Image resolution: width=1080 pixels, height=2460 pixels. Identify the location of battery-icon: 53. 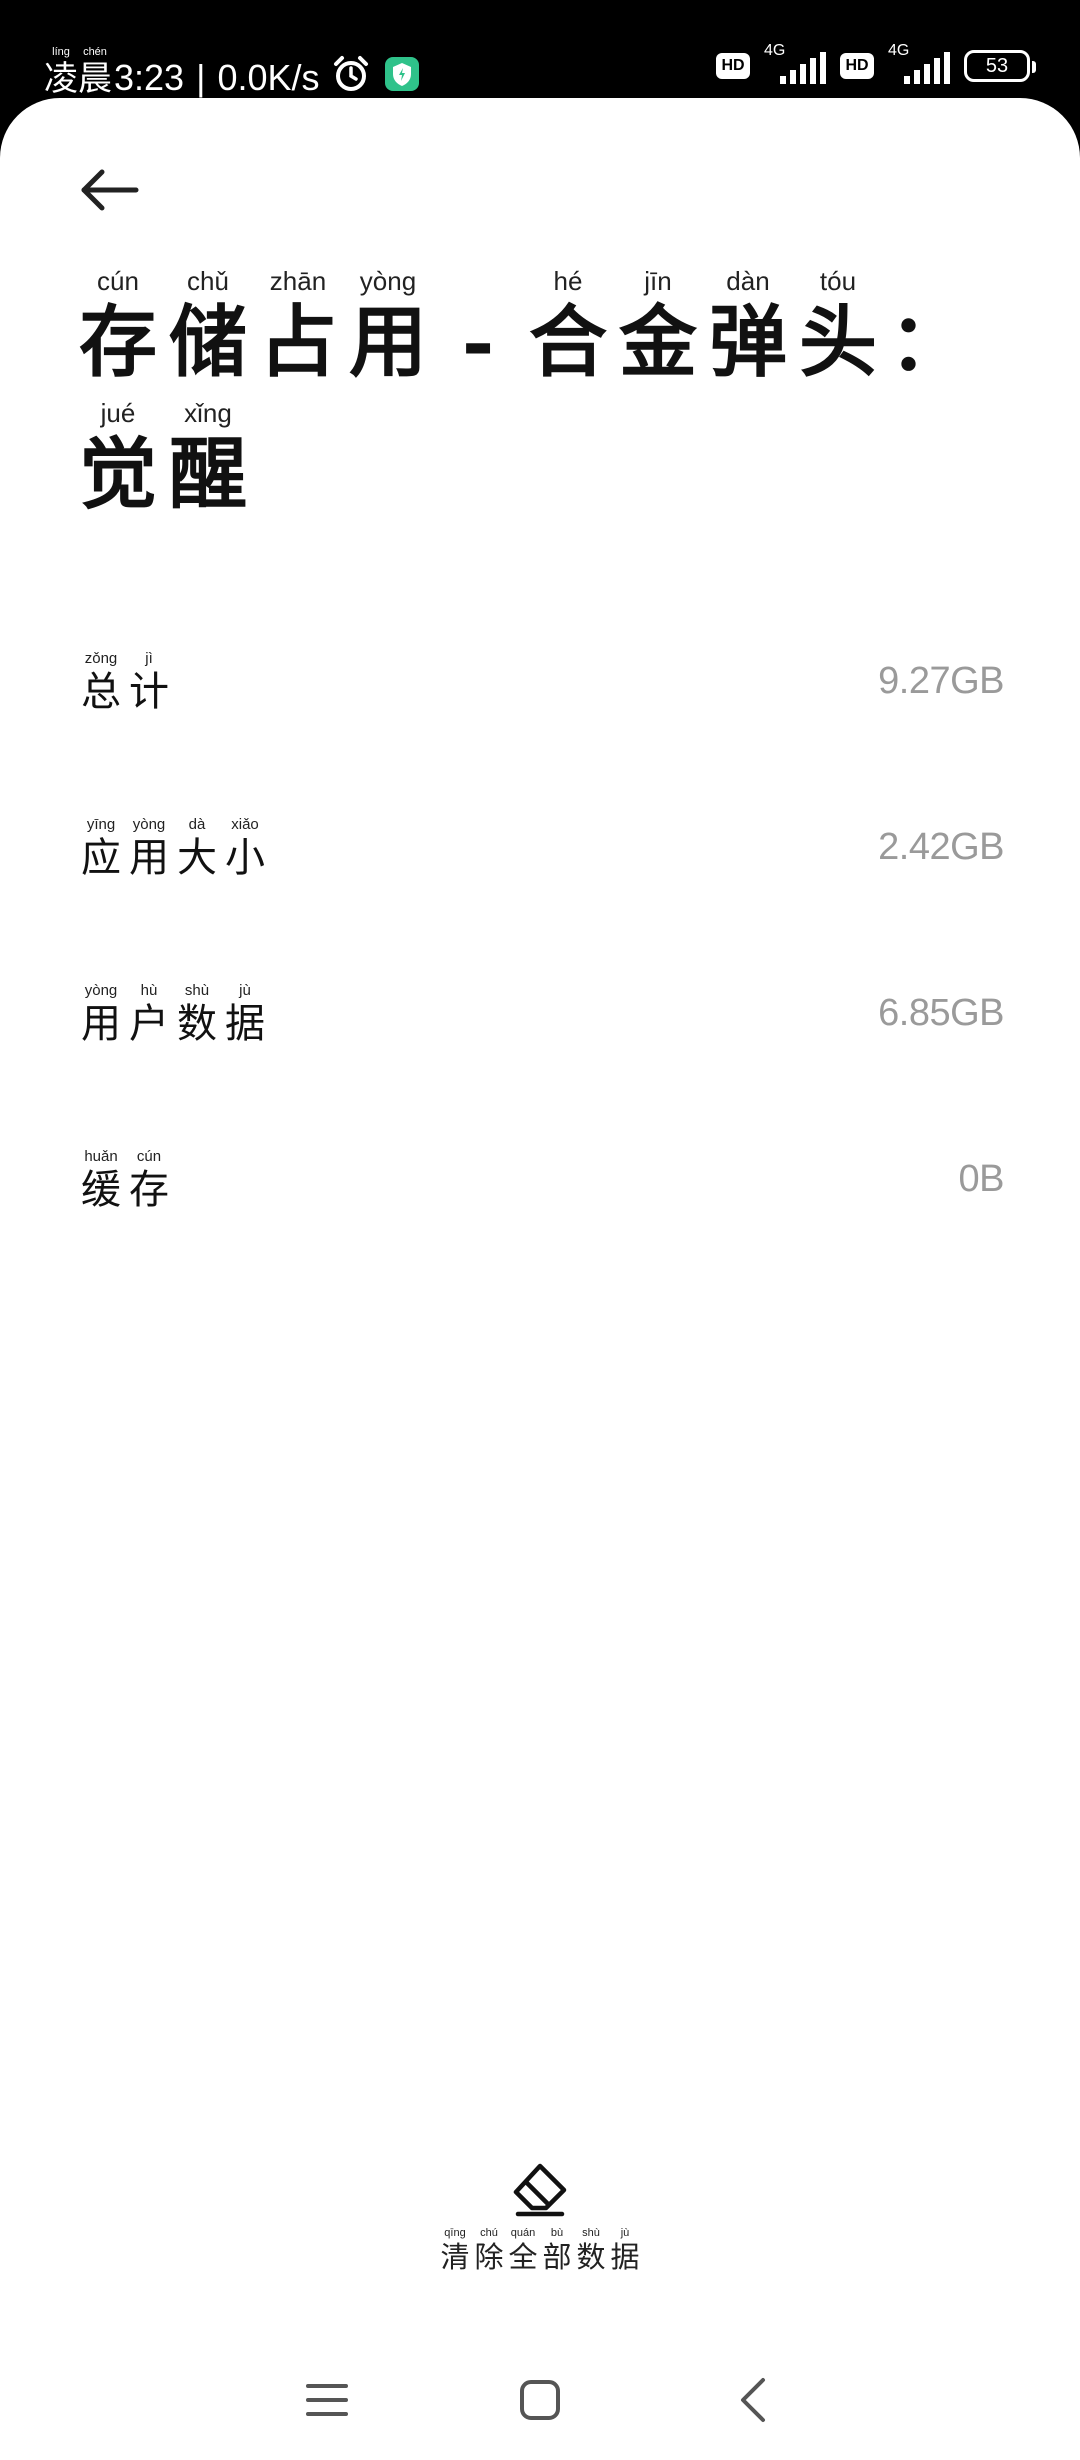
(1000, 66).